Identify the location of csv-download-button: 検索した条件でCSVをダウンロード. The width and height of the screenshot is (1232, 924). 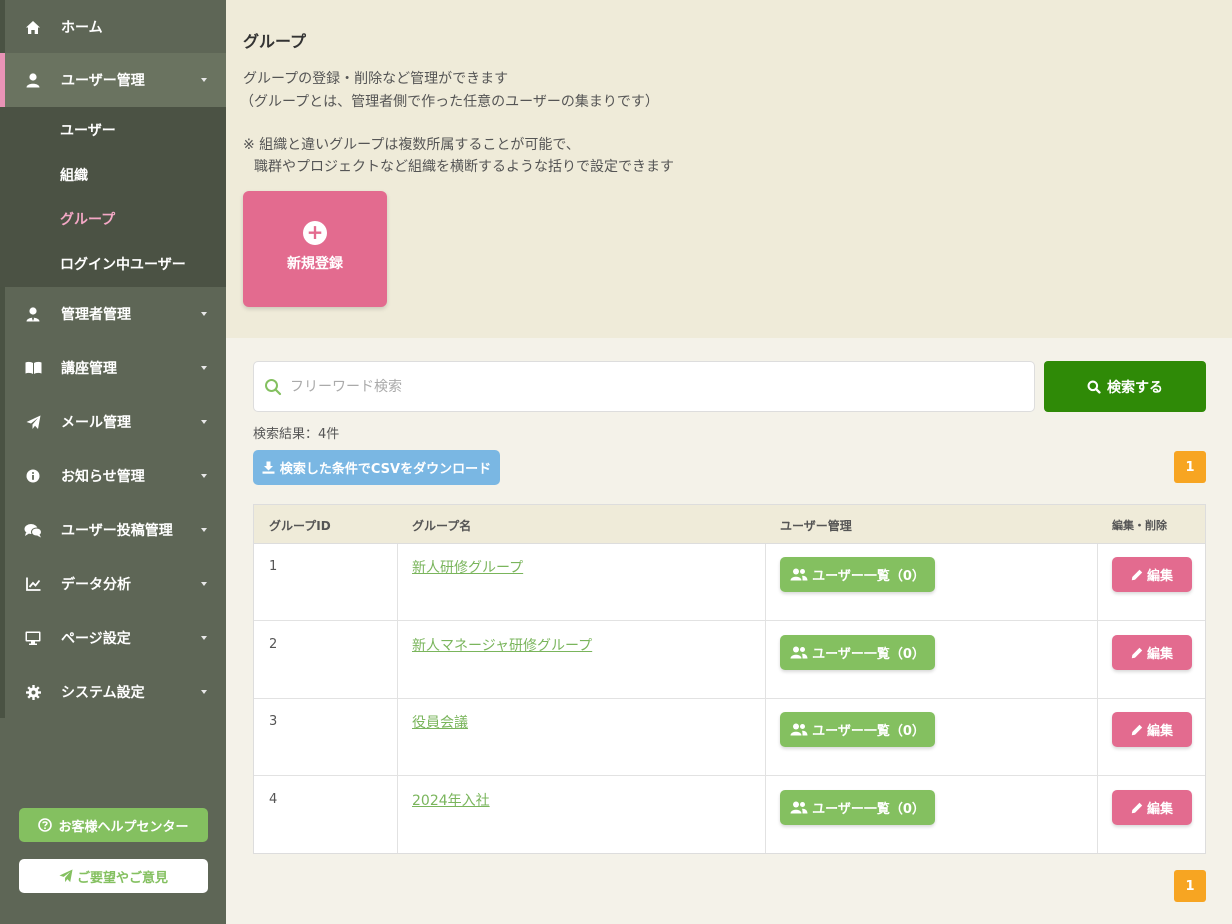
(376, 467).